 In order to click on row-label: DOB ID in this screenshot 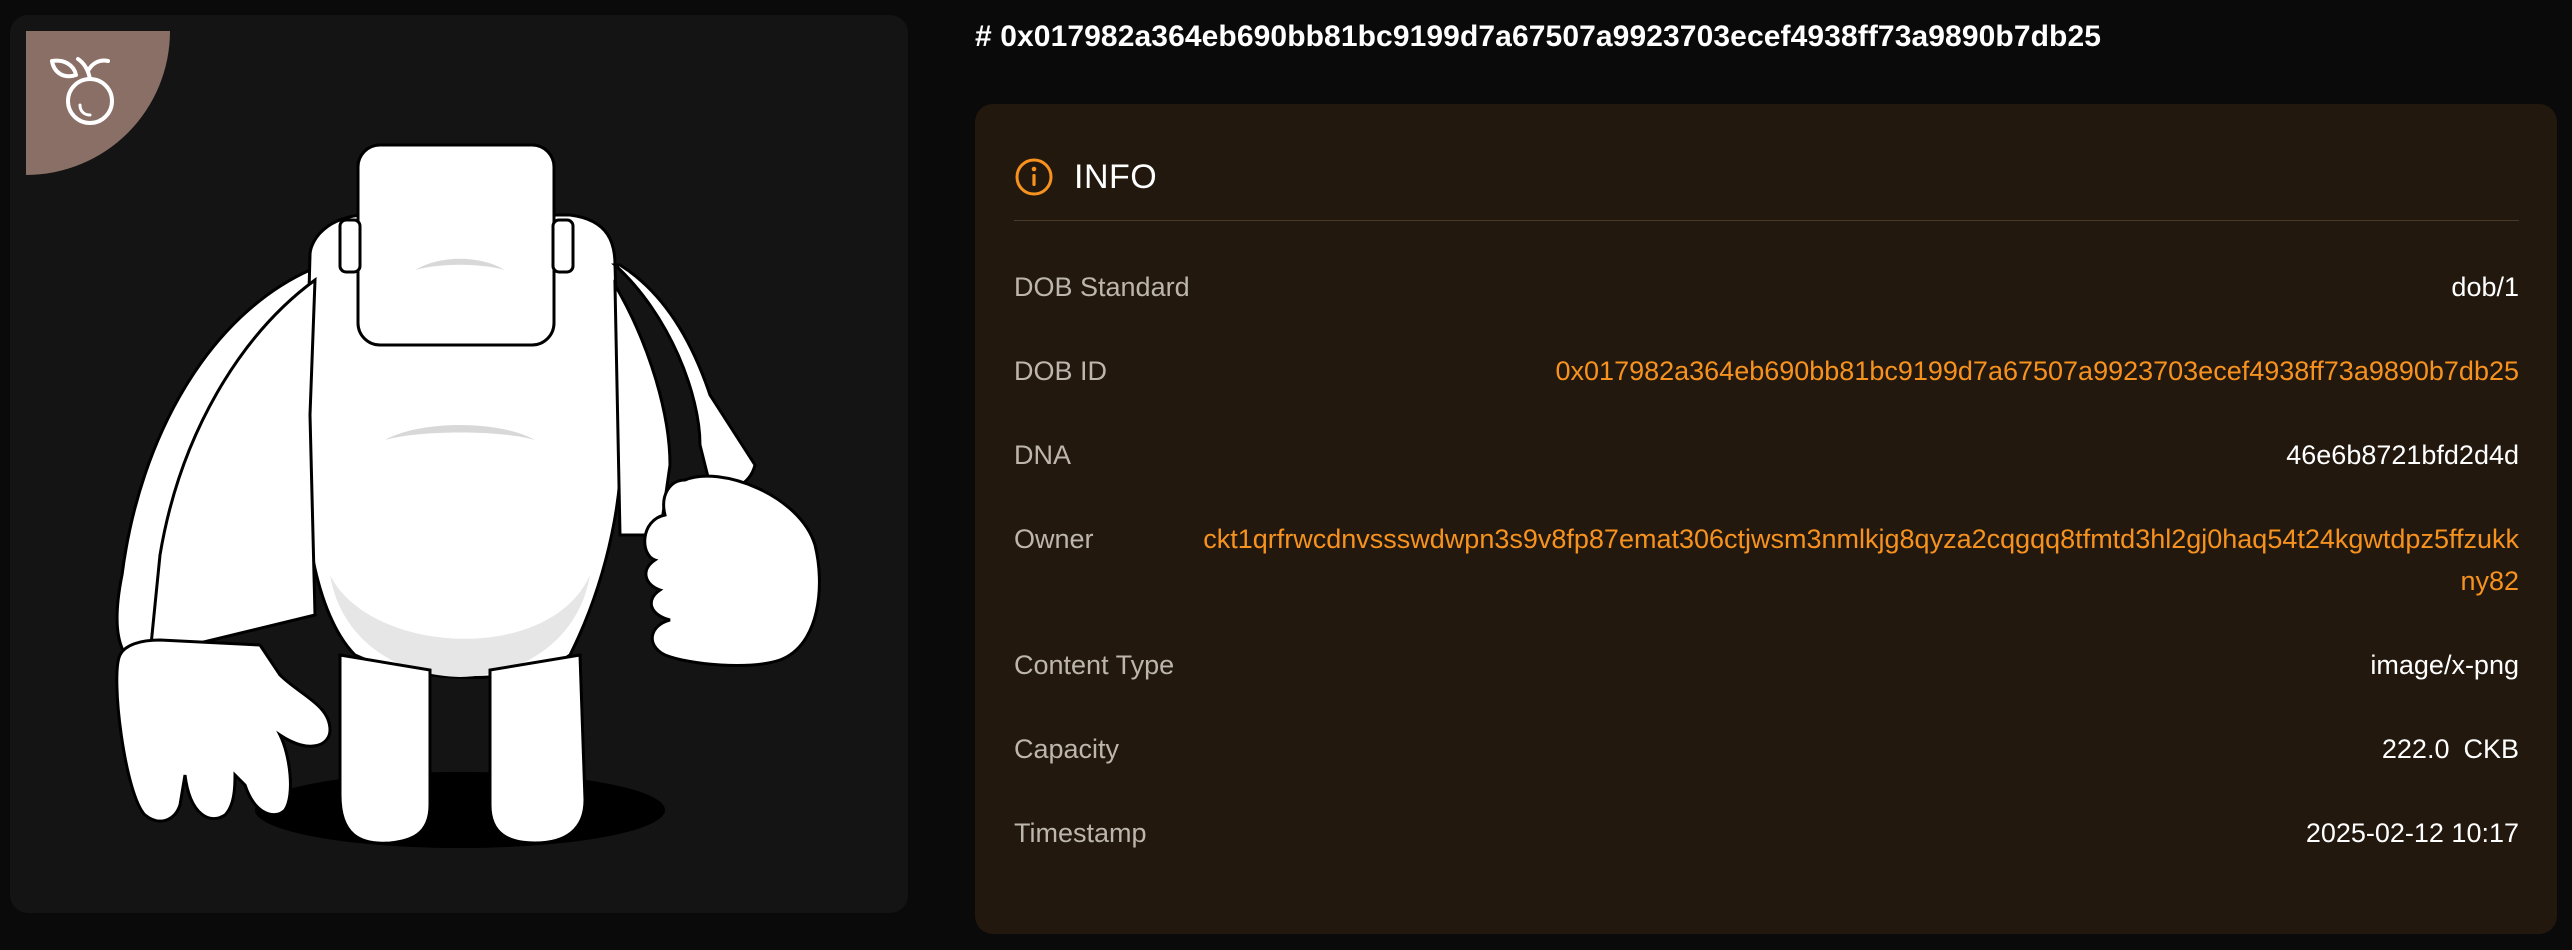, I will do `click(1061, 371)`.